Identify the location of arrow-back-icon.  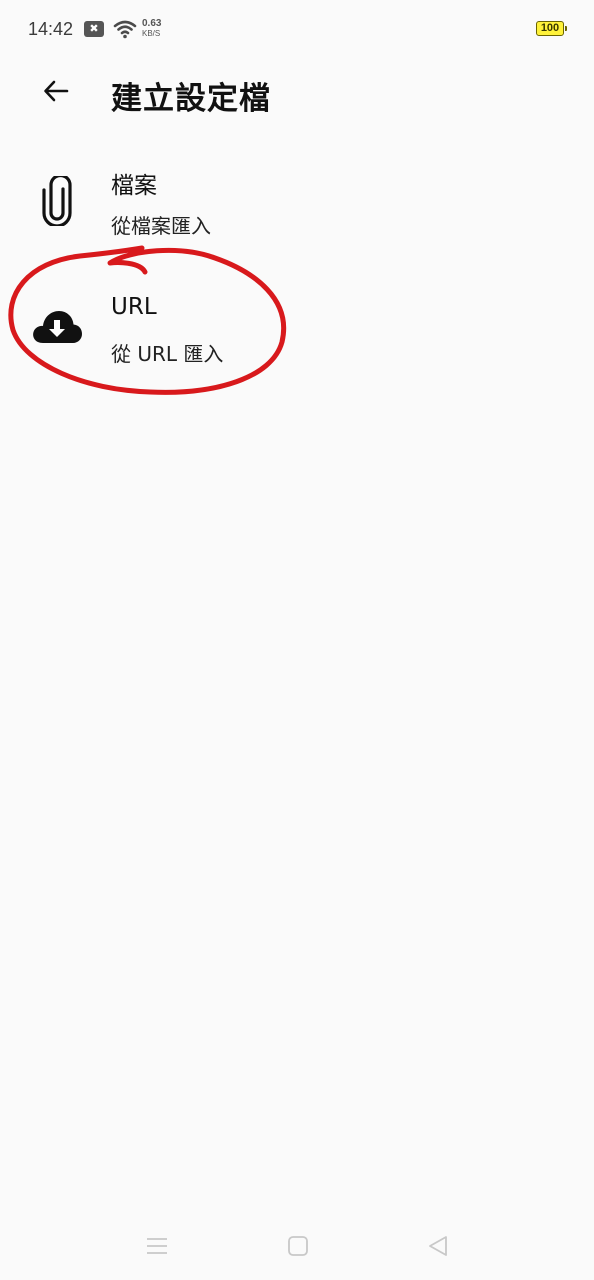
(56, 91).